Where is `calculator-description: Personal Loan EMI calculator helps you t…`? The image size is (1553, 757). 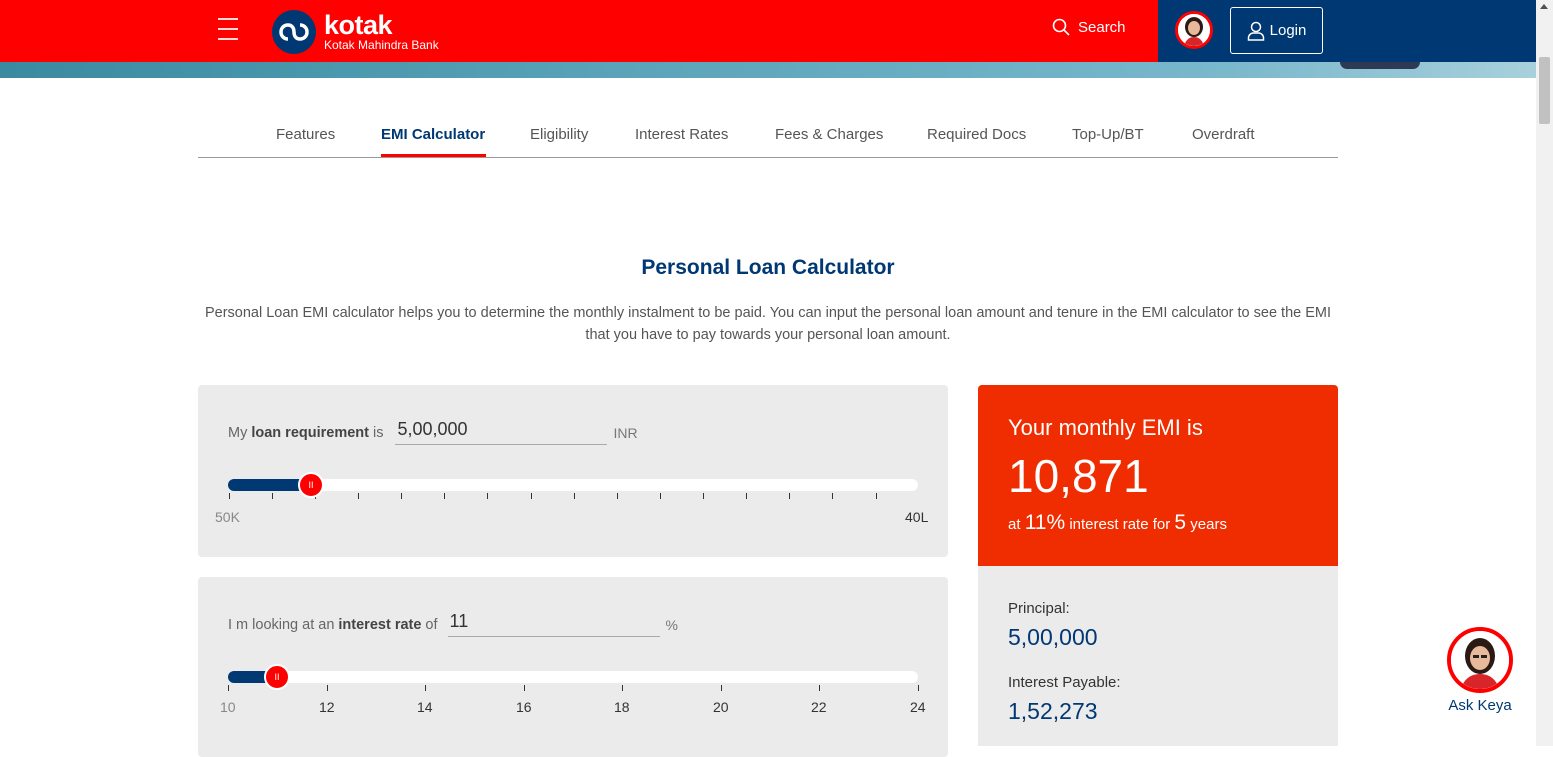 calculator-description: Personal Loan EMI calculator helps you t… is located at coordinates (768, 324).